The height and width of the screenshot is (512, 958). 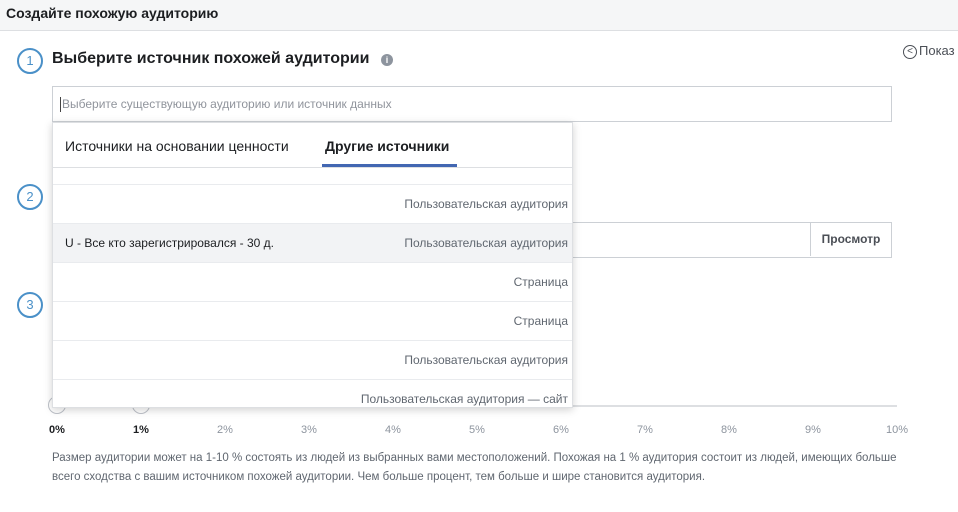 I want to click on modal-title: Создайте похожую аудиторию, so click(x=112, y=13).